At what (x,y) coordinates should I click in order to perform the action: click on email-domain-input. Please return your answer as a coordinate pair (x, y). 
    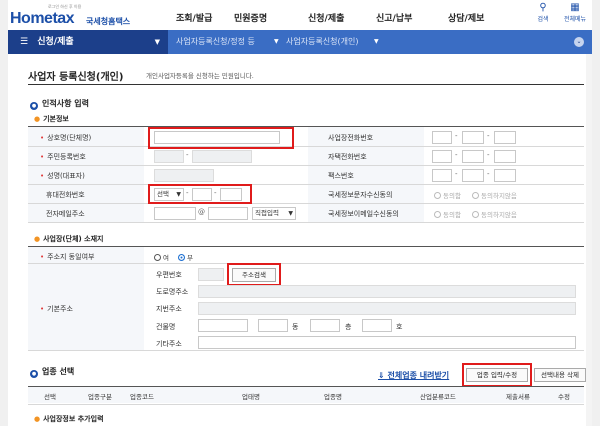
    Looking at the image, I should click on (228, 213).